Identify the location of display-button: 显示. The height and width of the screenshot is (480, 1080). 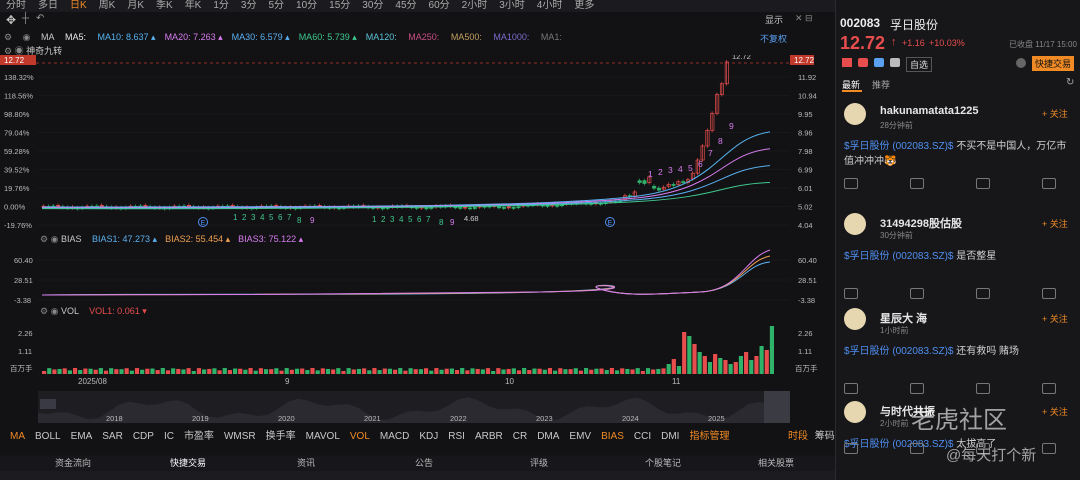
(774, 19).